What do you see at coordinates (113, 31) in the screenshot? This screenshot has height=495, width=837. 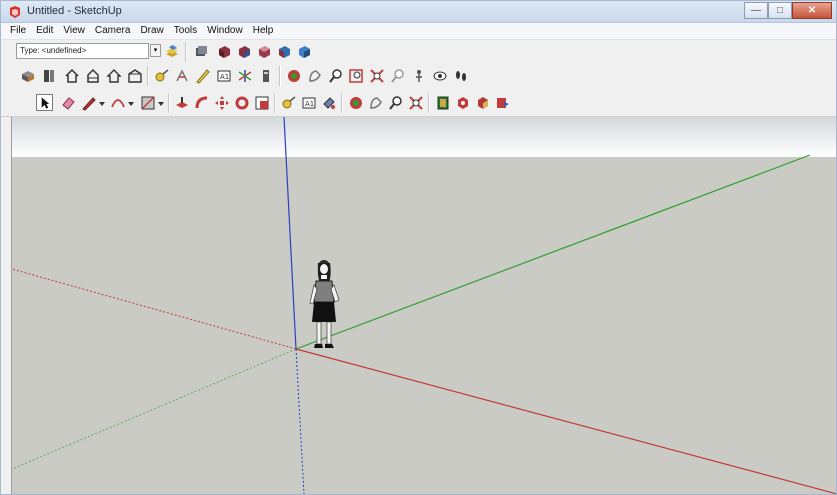 I see `menu-camera: Camera` at bounding box center [113, 31].